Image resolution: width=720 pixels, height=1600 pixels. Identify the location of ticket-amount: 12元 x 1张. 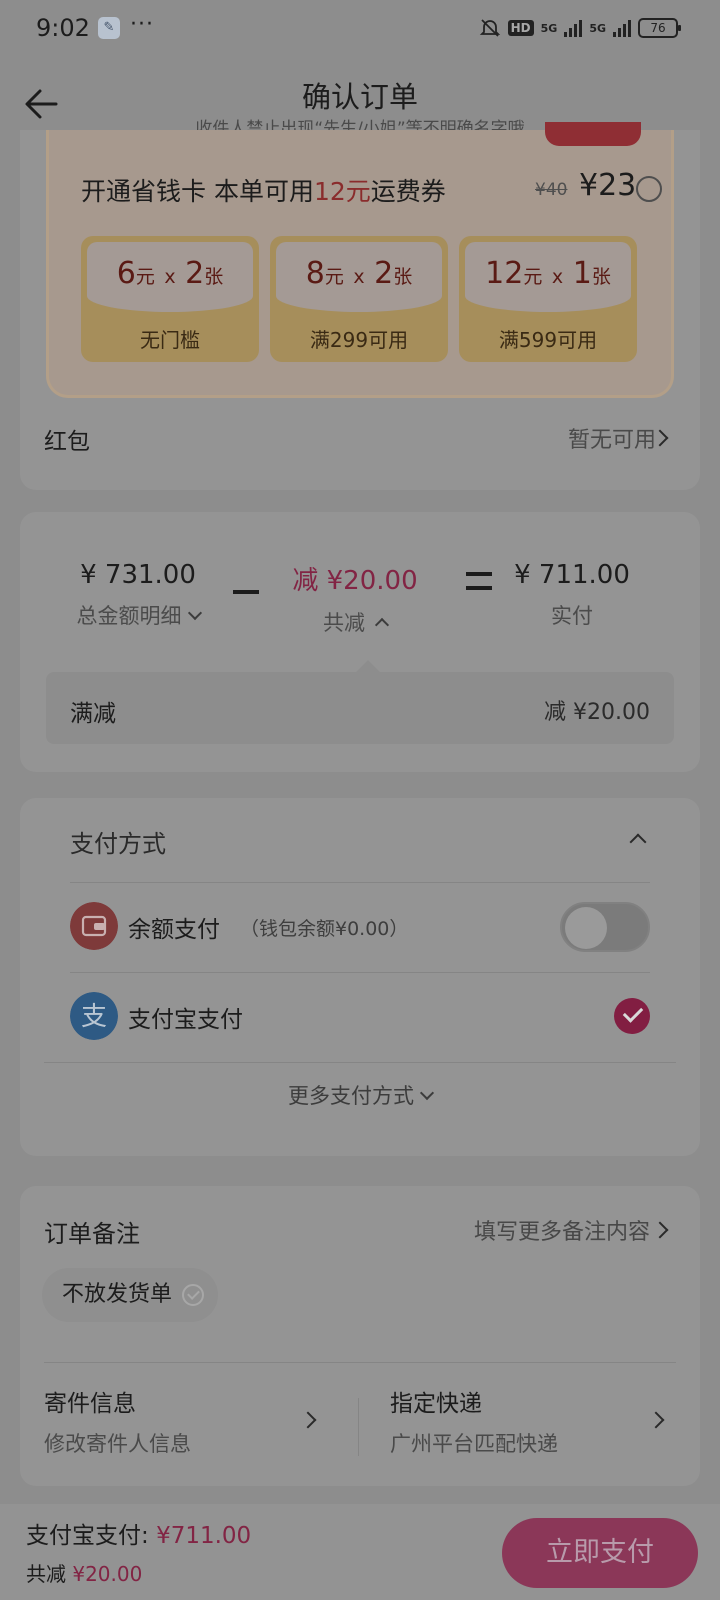
(548, 273).